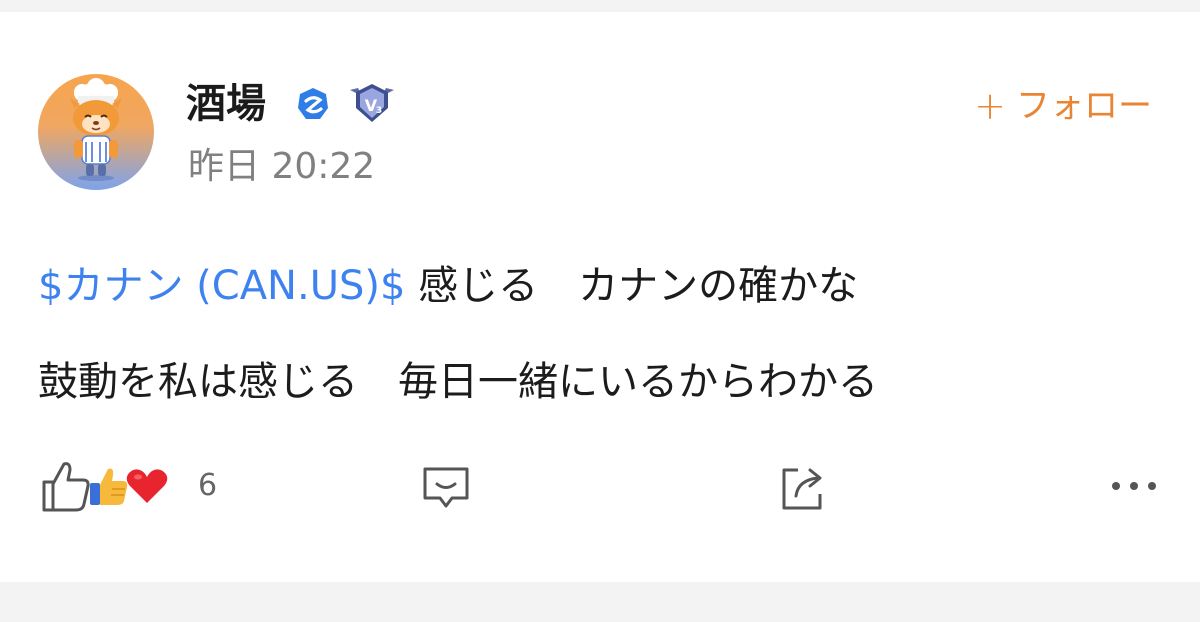 This screenshot has height=622, width=1200. I want to click on ticker-link: $カナン (CAN.US)$, so click(221, 286).